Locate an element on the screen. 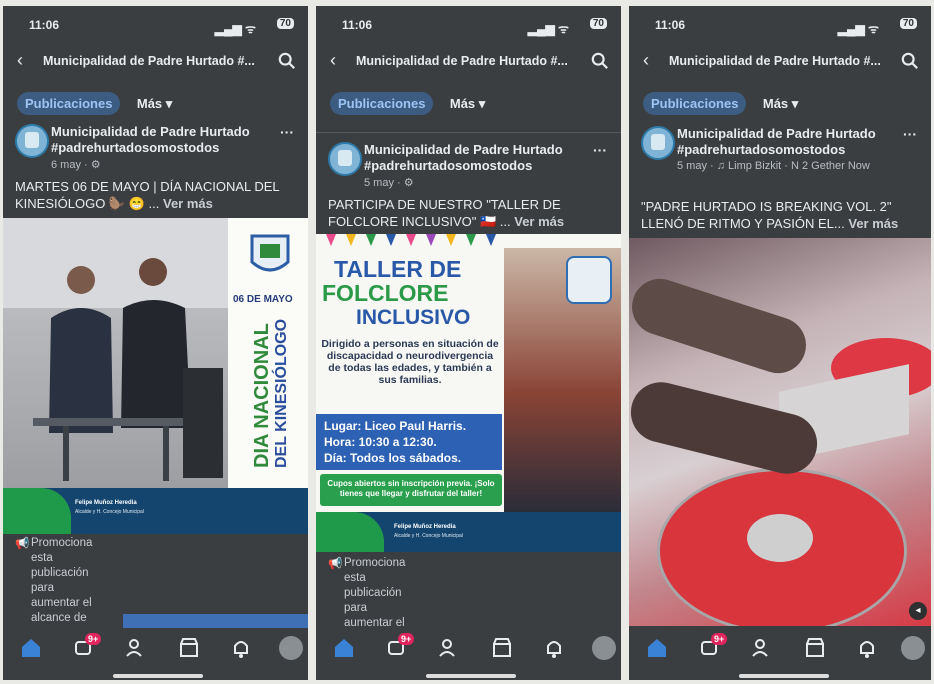 The height and width of the screenshot is (684, 934). divider is located at coordinates (468, 132).